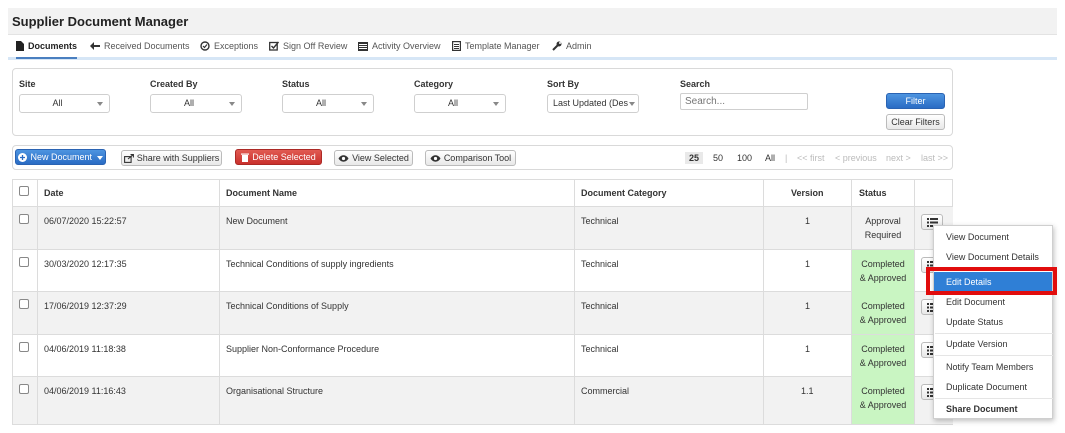 The image size is (1065, 433). I want to click on column-header-version: Version, so click(807, 193).